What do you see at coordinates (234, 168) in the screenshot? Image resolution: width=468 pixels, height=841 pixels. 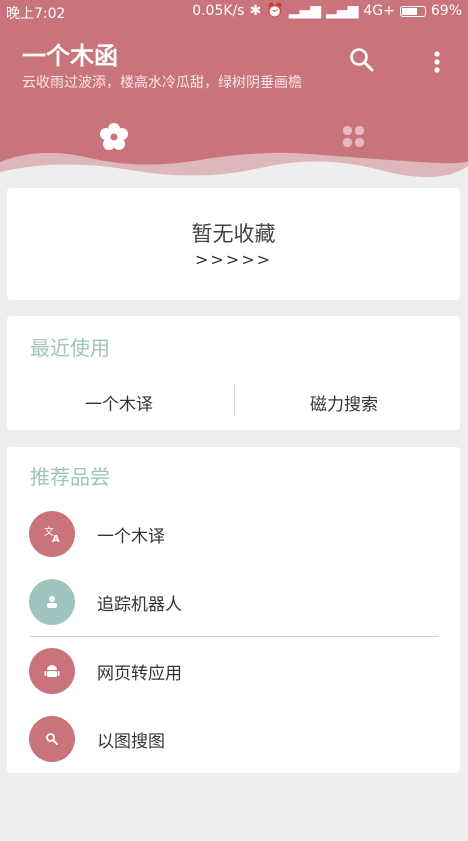 I see `header-wave` at bounding box center [234, 168].